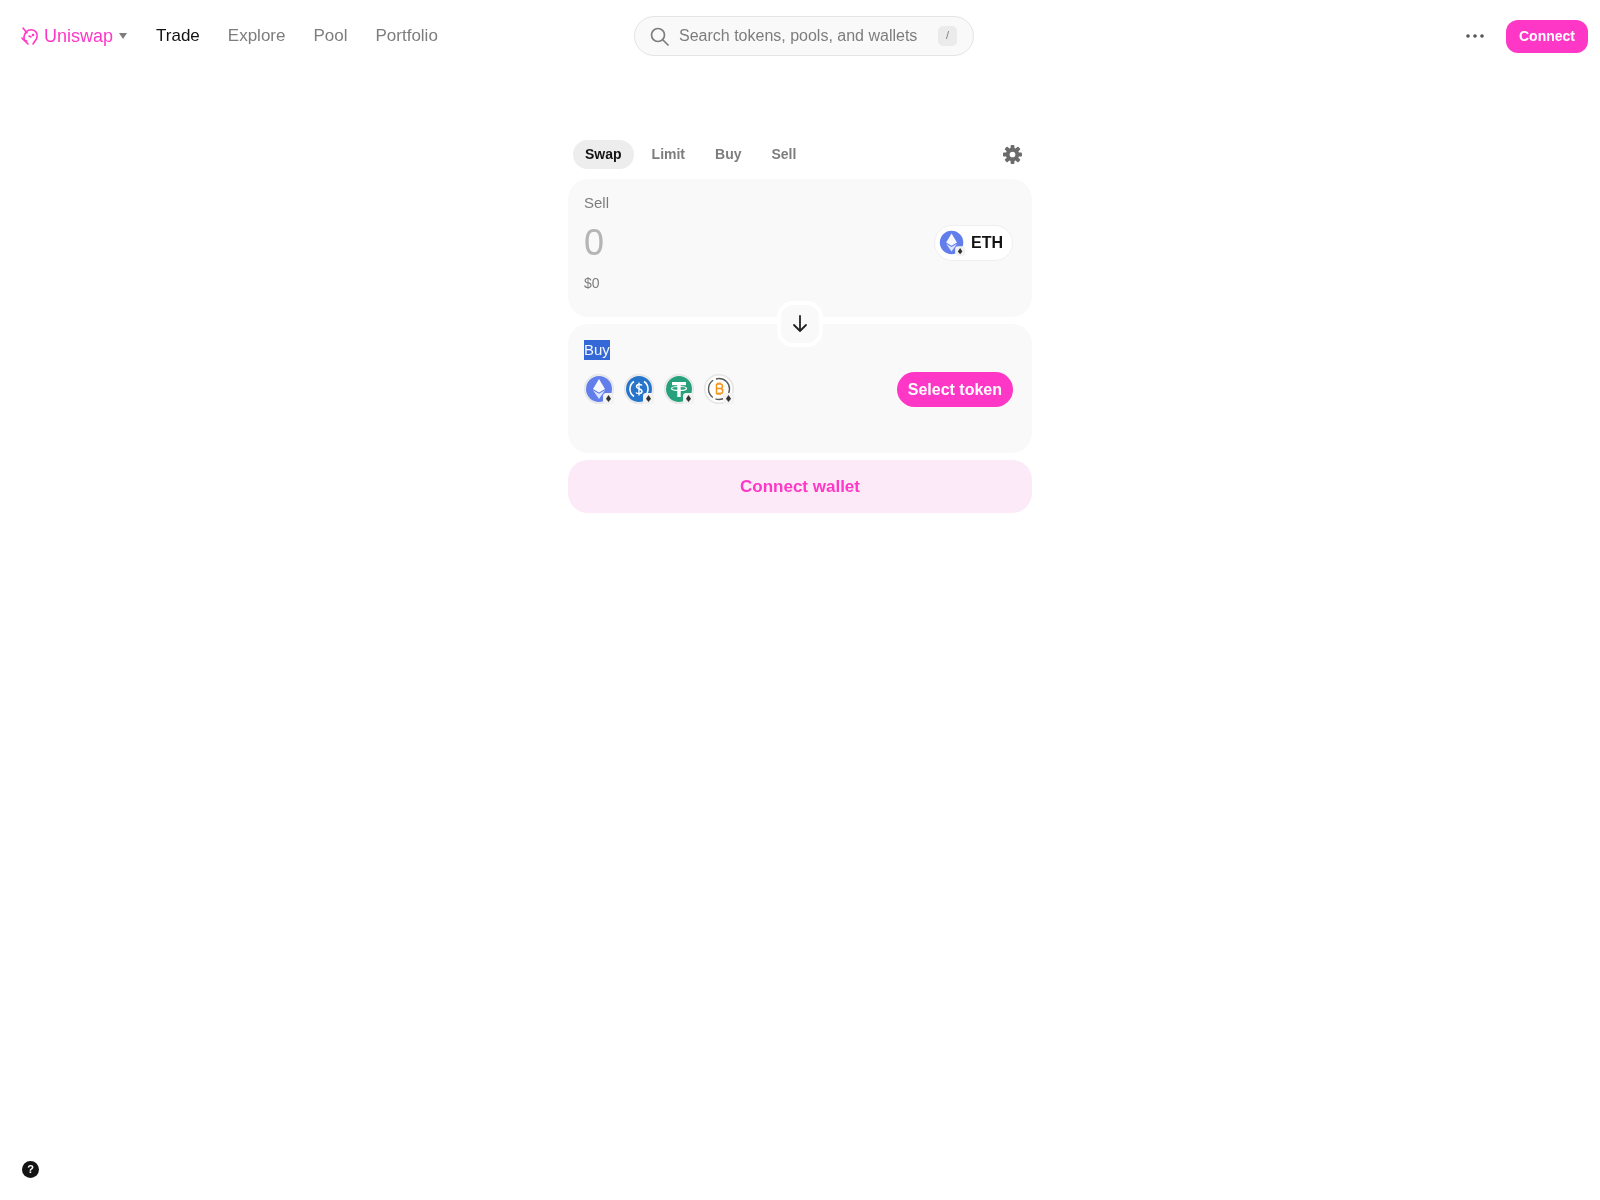  I want to click on t-coin-icon, so click(679, 389).